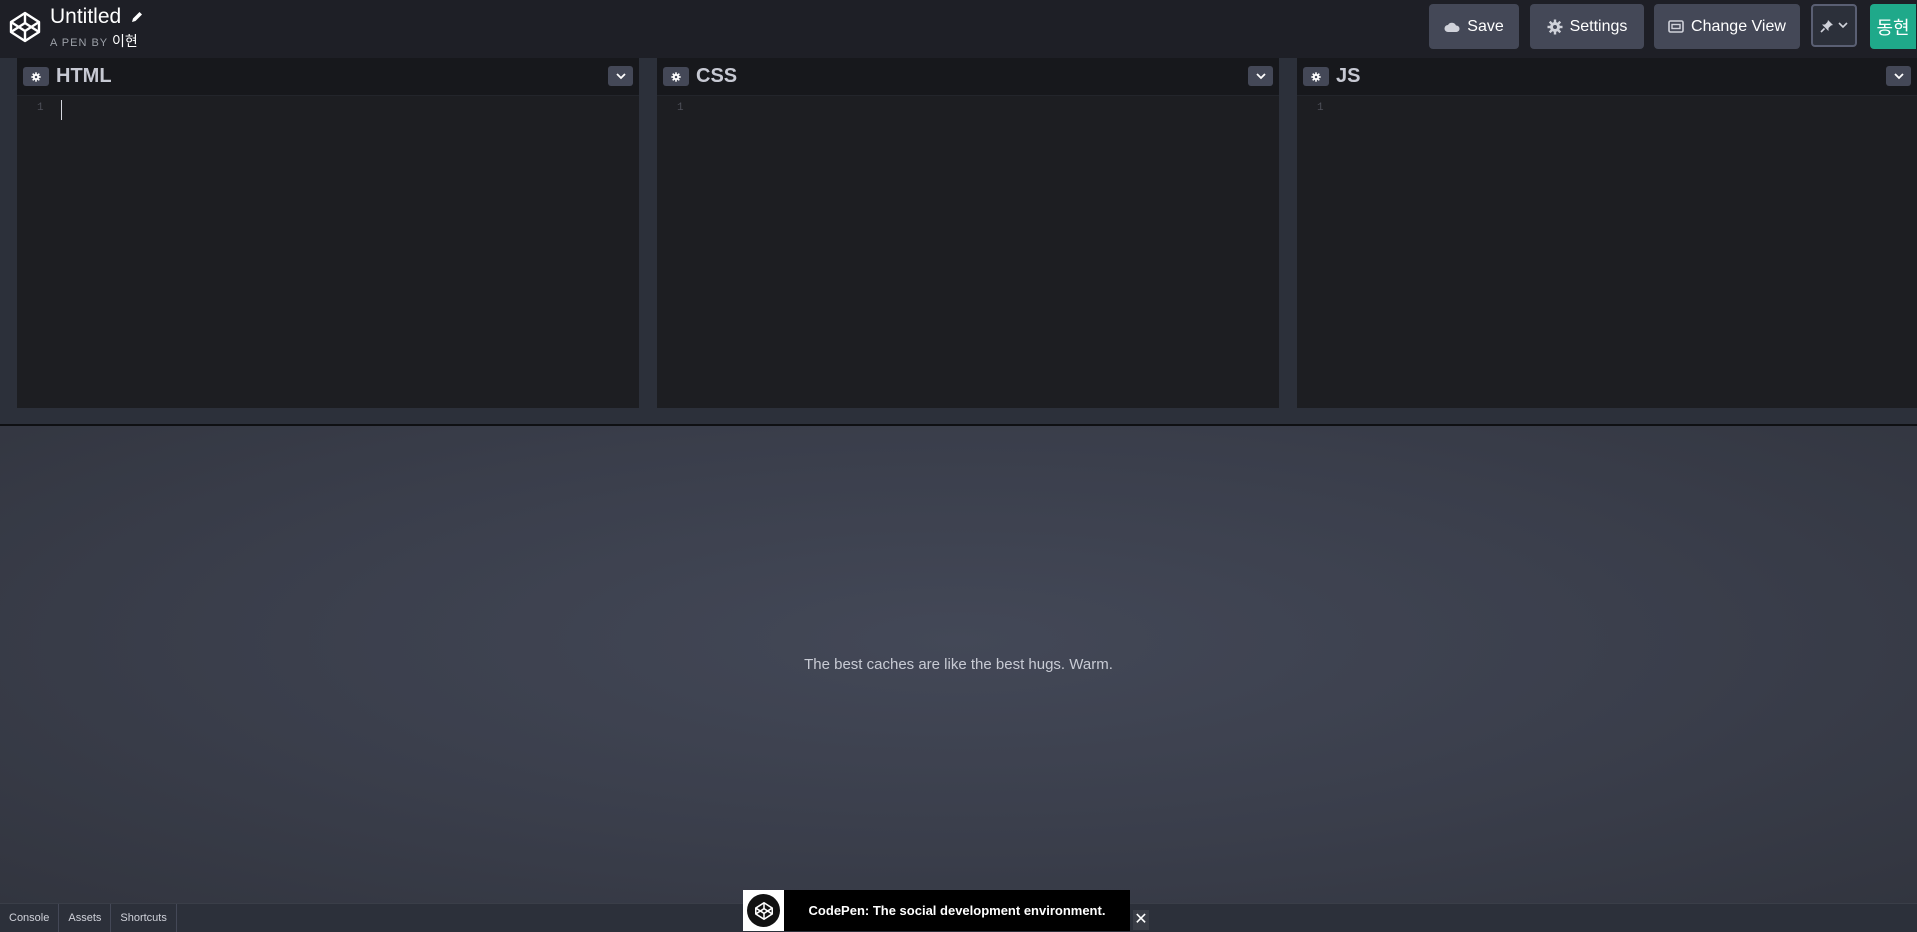 The height and width of the screenshot is (932, 1917). I want to click on assets-button: Assets, so click(85, 918).